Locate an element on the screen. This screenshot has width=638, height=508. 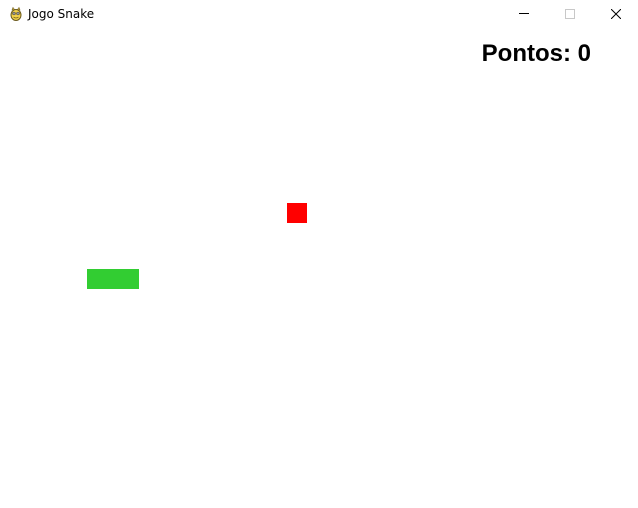
pygame-snake-icon is located at coordinates (16, 14).